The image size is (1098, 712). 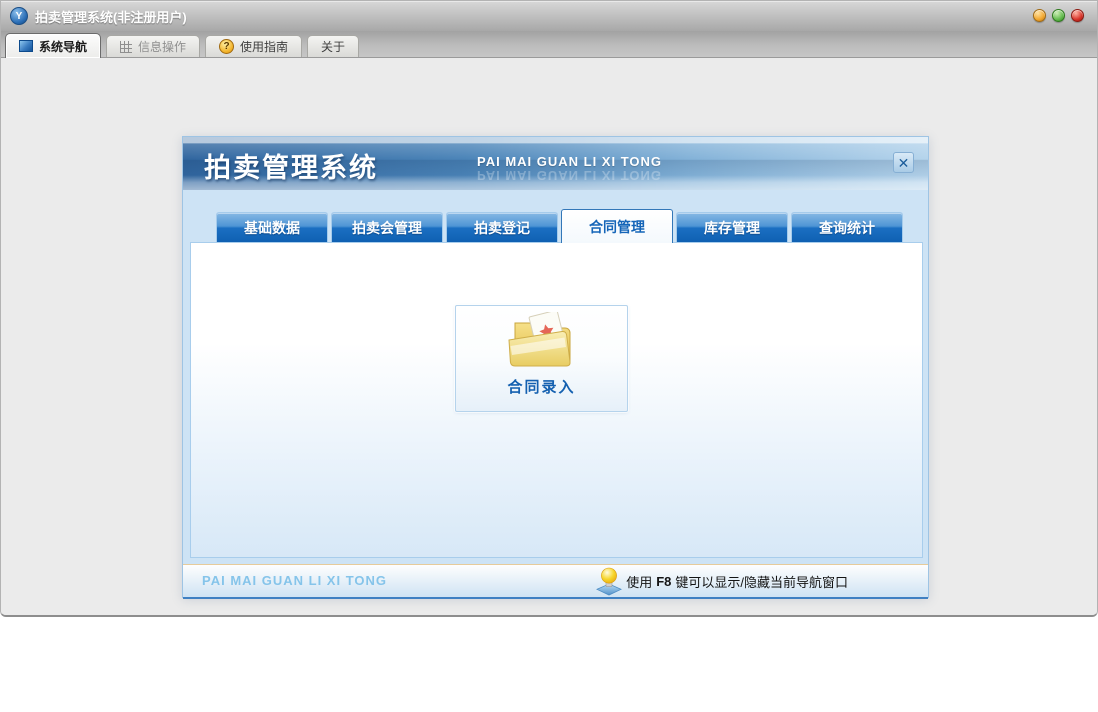 I want to click on dialog-subtitle-reflection: PAI MAI GUAN LI XI TONG, so click(x=570, y=175).